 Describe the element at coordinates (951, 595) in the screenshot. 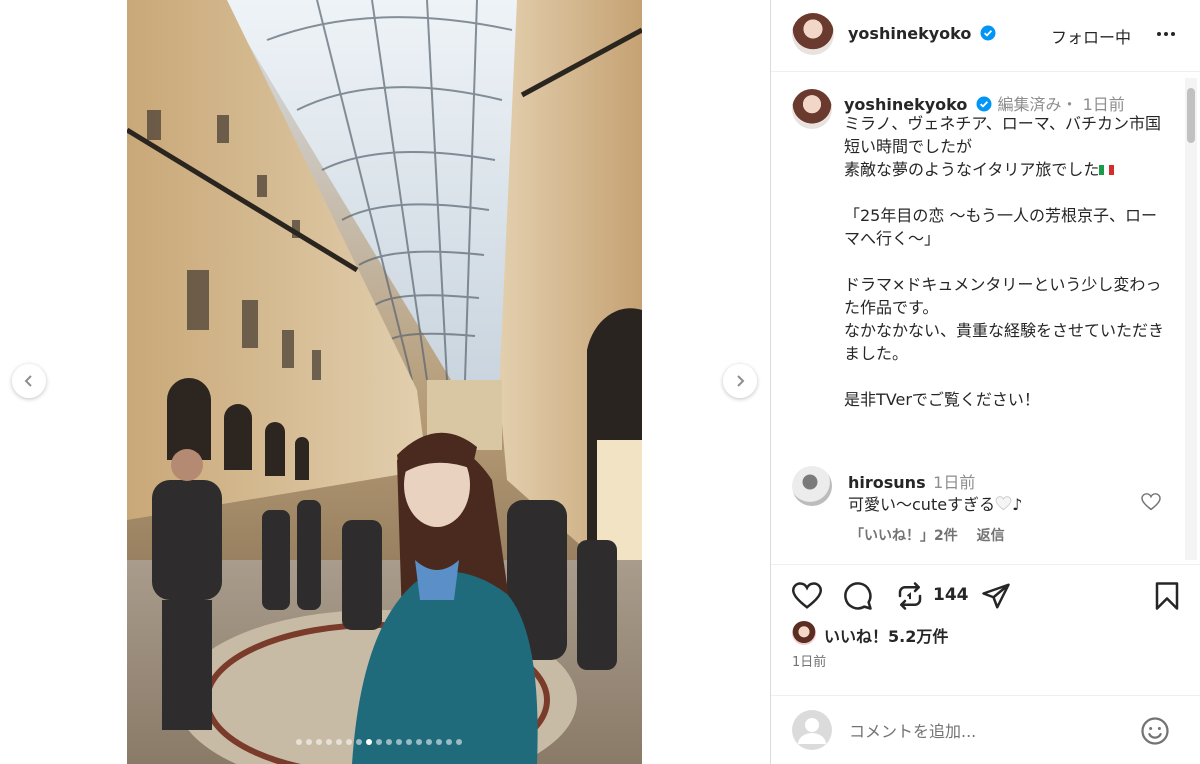

I see `repost-count: 144` at that location.